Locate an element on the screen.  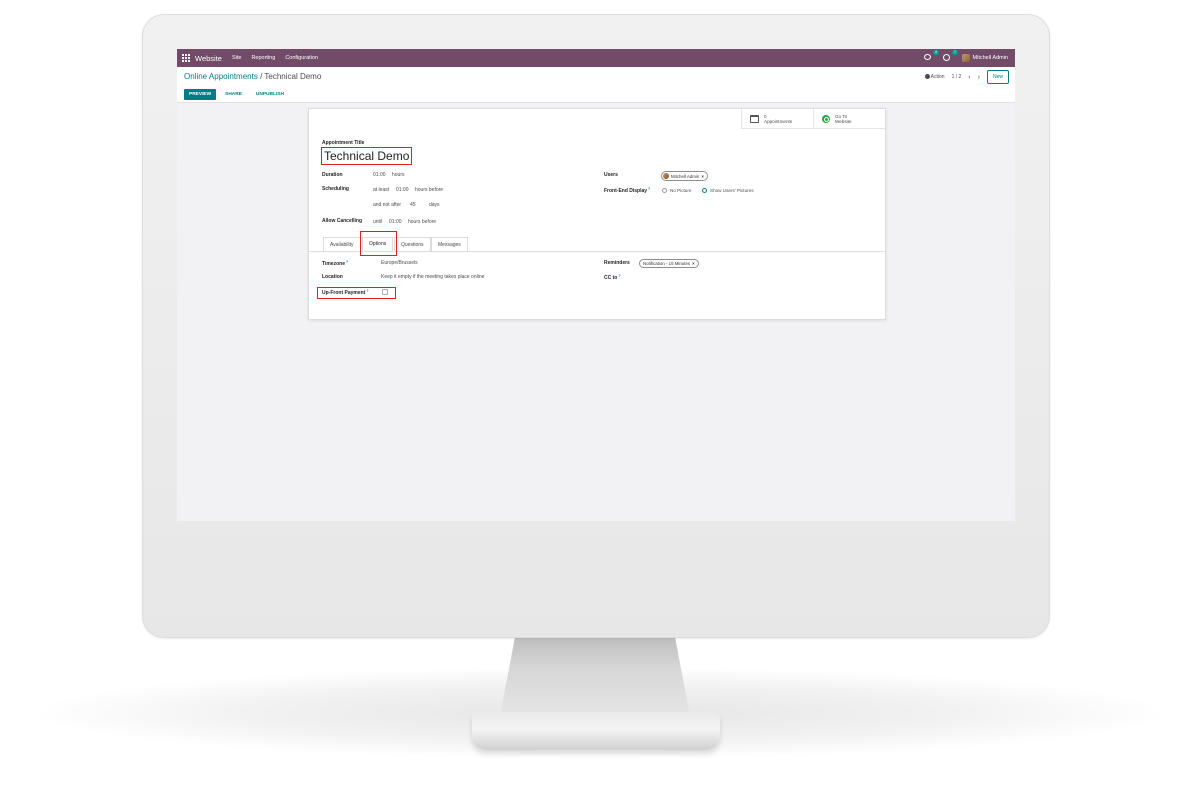
allow-cancelling-label: Allow Cancelling is located at coordinates (342, 221).